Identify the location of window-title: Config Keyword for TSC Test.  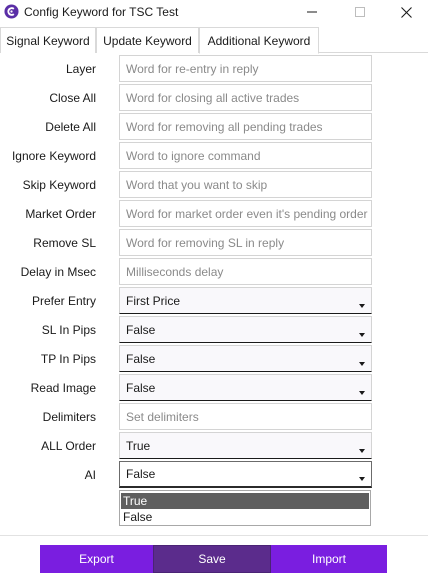
(101, 12).